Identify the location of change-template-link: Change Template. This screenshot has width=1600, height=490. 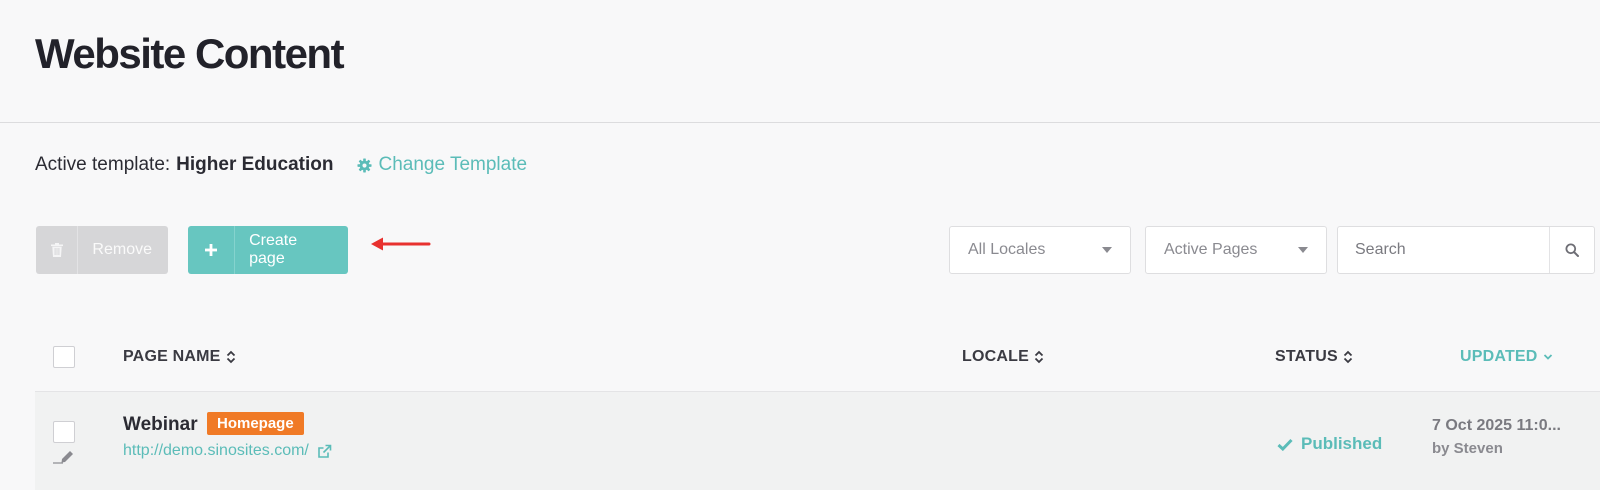
(442, 165).